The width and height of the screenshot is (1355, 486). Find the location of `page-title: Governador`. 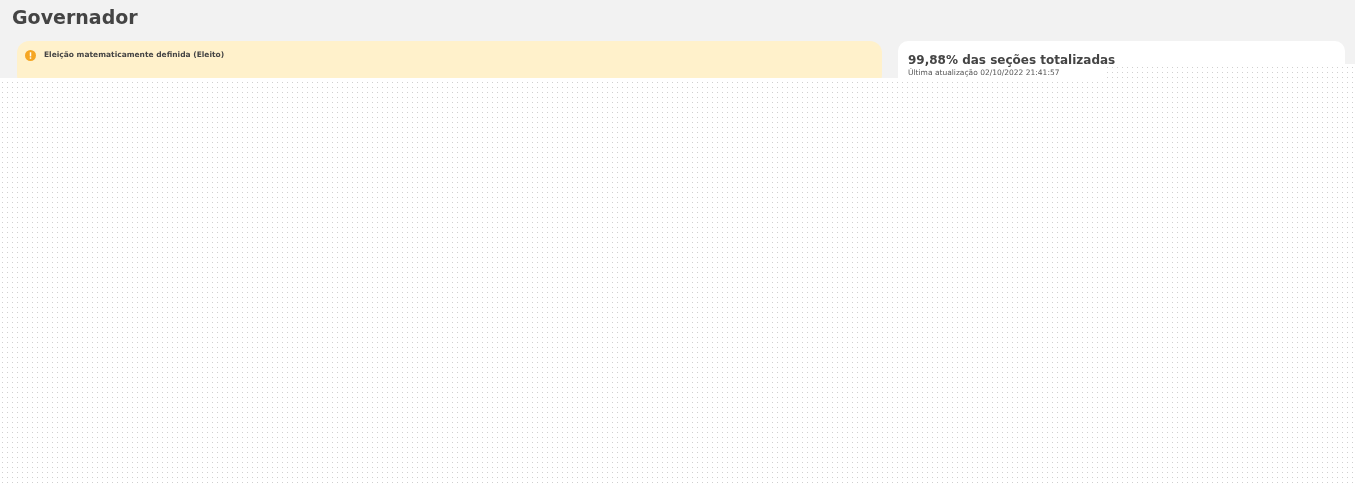

page-title: Governador is located at coordinates (75, 17).